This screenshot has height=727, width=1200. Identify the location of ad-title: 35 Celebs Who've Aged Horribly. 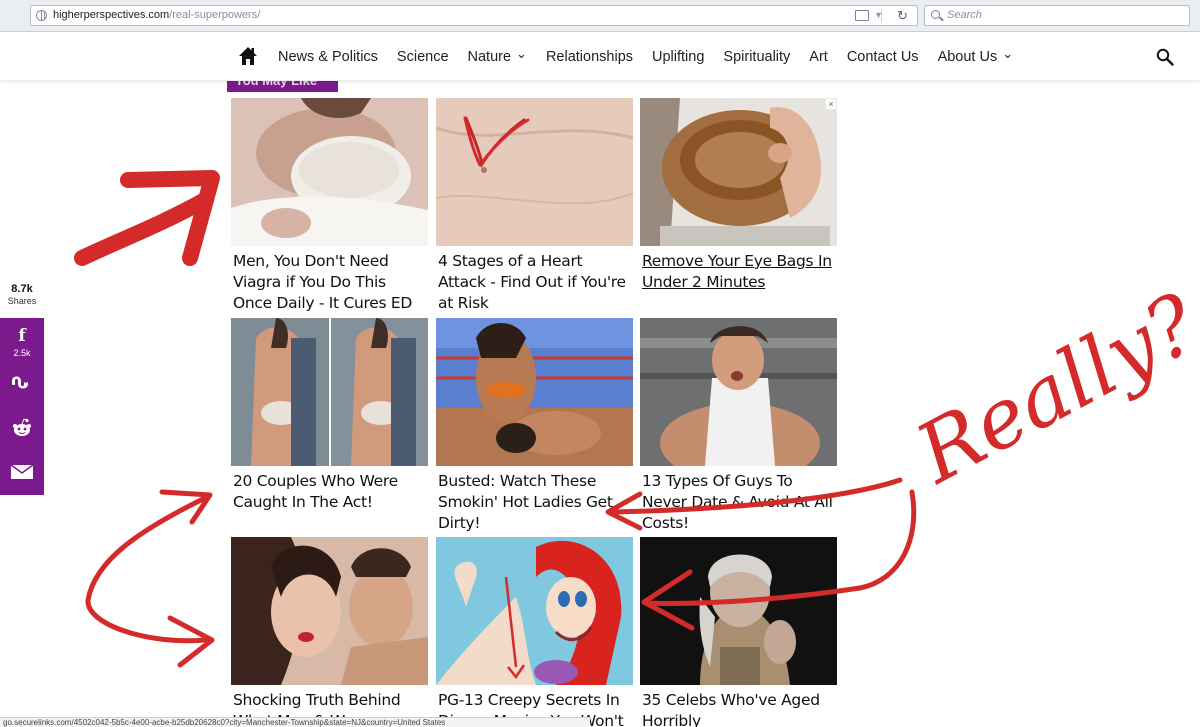
(740, 708).